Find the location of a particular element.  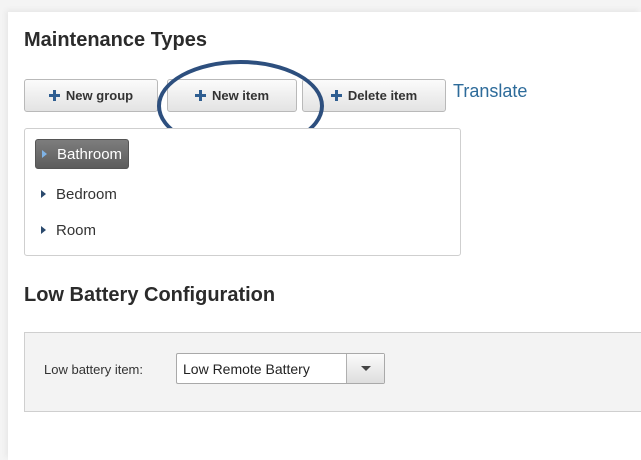

delete-item-label: Delete item is located at coordinates (382, 95).